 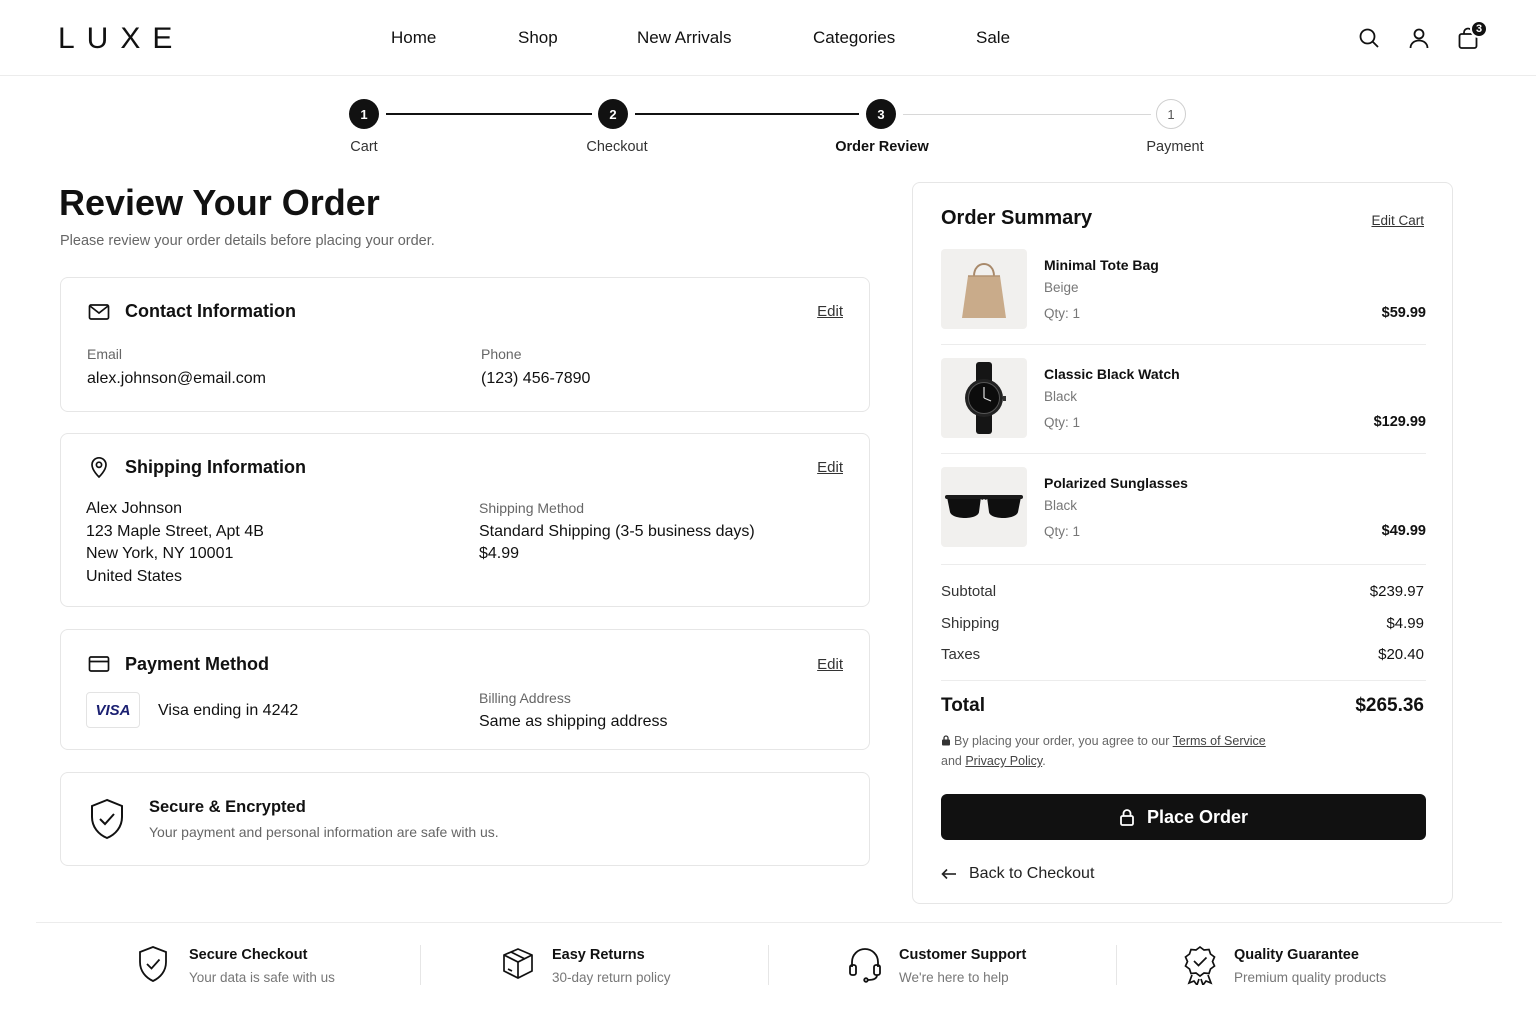 What do you see at coordinates (499, 553) in the screenshot?
I see `shipping-method-price: $4.99` at bounding box center [499, 553].